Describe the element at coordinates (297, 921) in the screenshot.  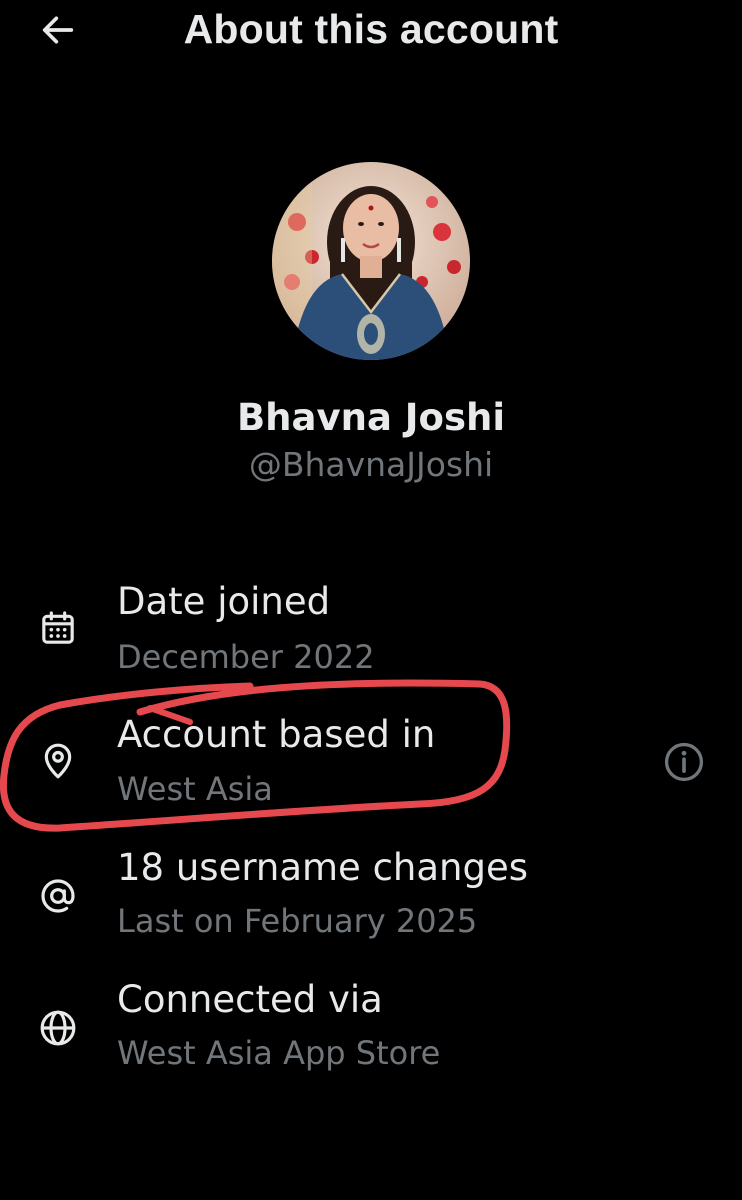
I see `username-changes-value: Last on February 2025` at that location.